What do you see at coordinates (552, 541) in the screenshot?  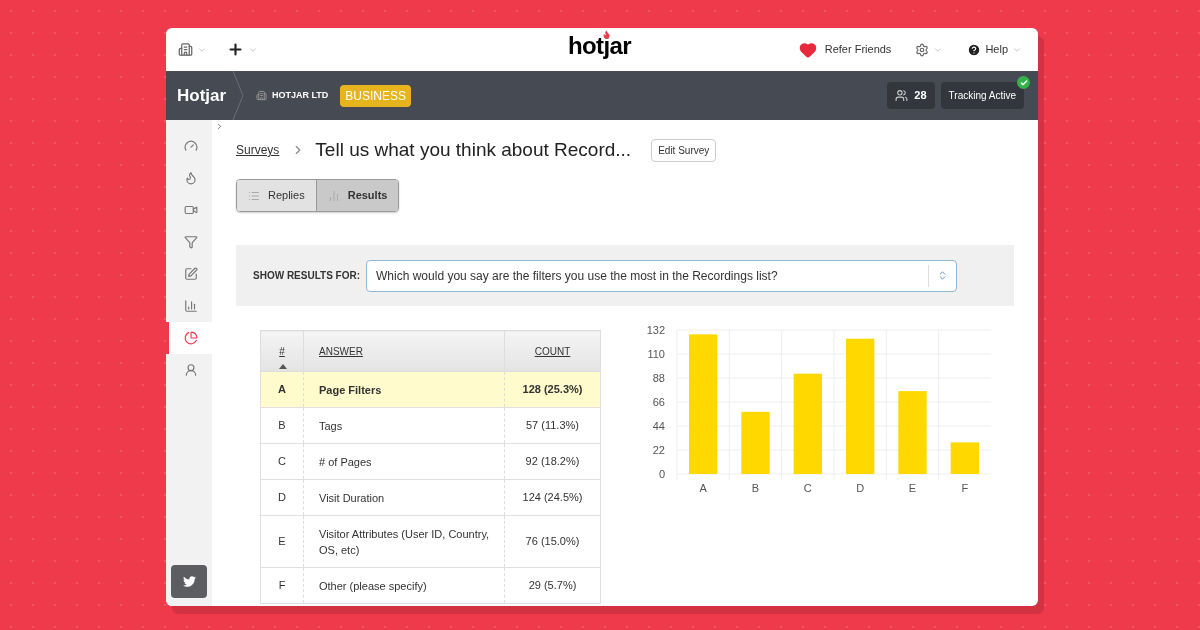 I see `table-cell: 76 (15.0%)` at bounding box center [552, 541].